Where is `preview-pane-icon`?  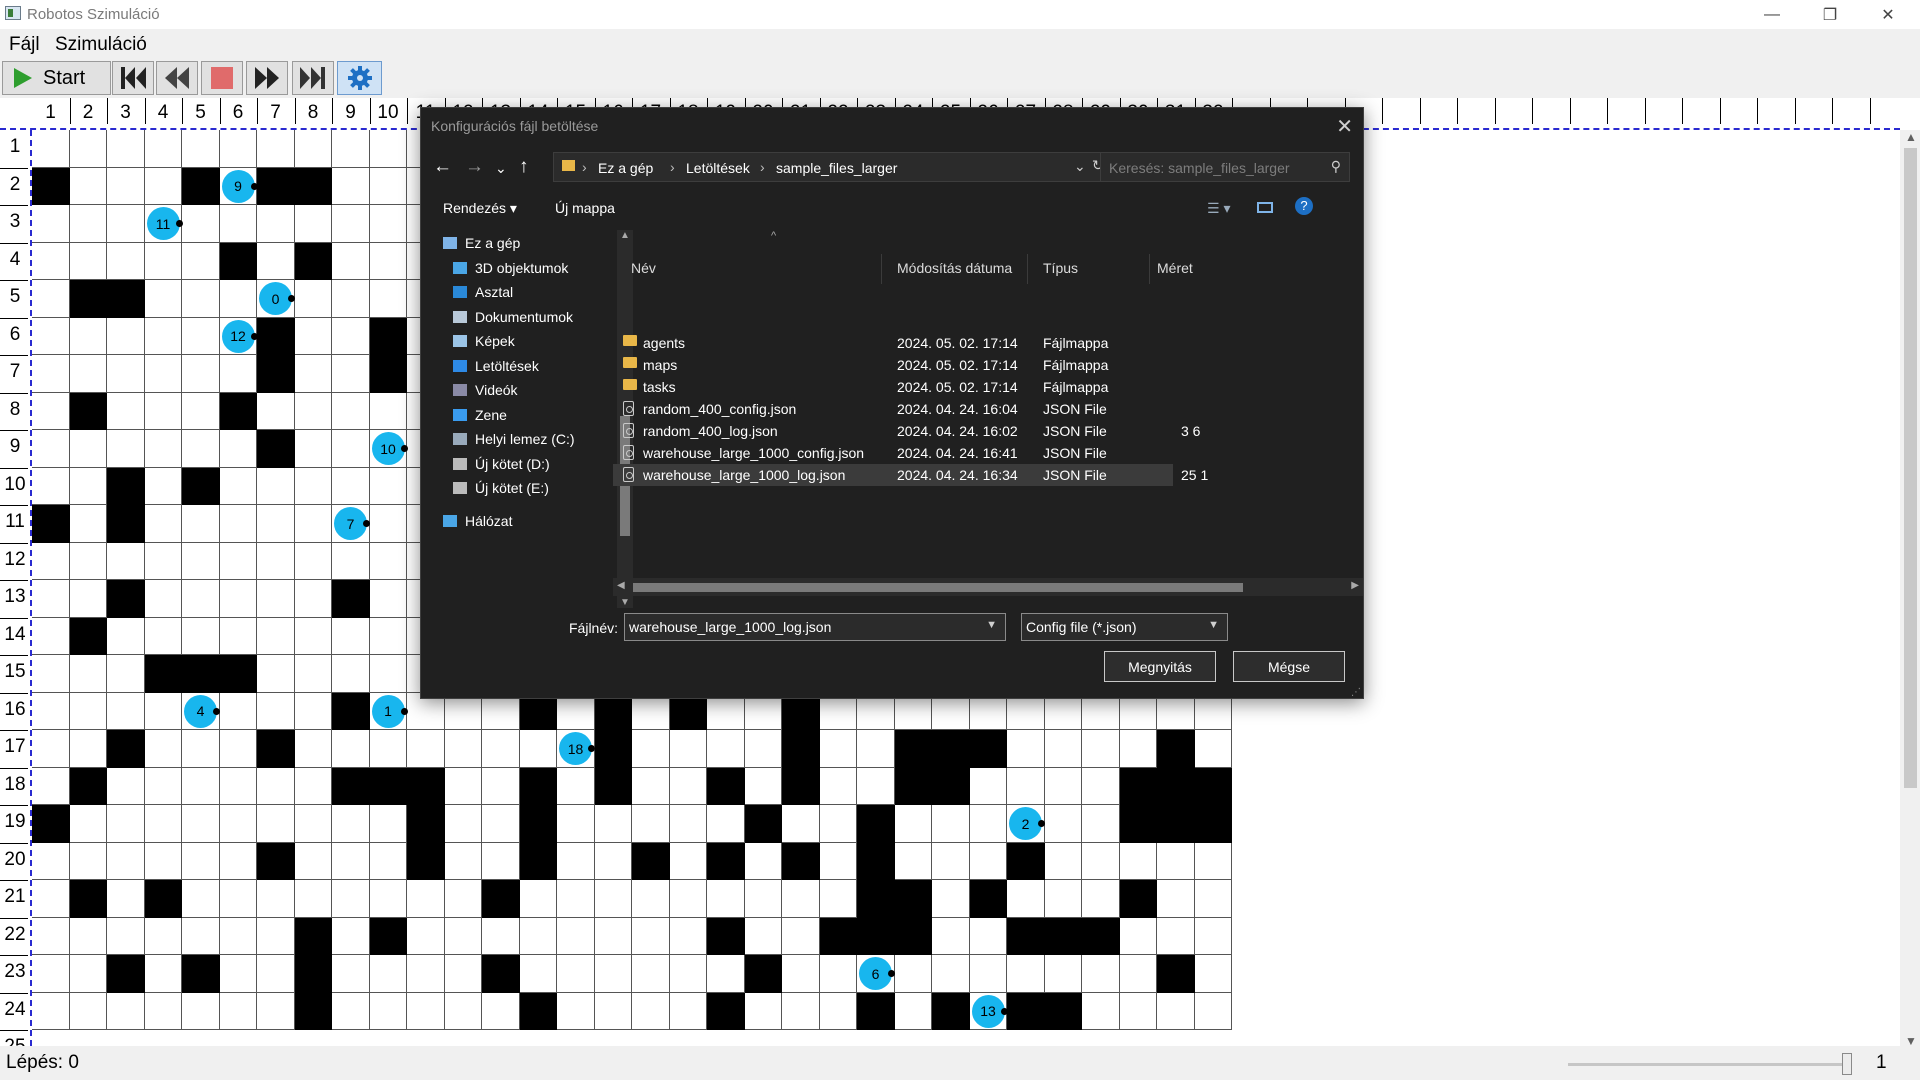
preview-pane-icon is located at coordinates (1265, 207).